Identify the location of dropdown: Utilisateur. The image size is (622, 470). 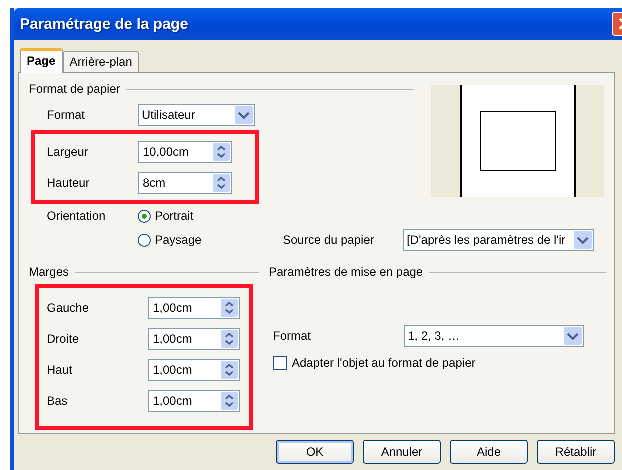
(196, 115).